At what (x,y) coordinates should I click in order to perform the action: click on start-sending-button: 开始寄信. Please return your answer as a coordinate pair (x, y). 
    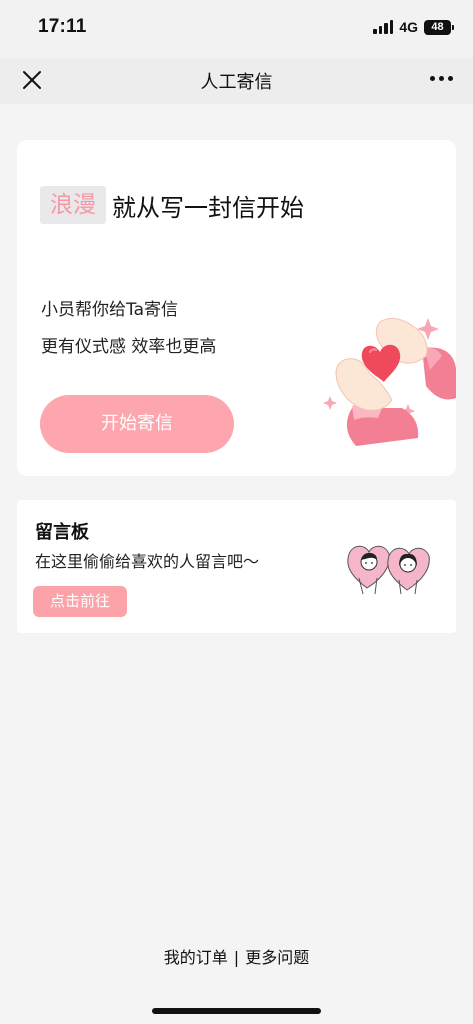
    Looking at the image, I should click on (137, 424).